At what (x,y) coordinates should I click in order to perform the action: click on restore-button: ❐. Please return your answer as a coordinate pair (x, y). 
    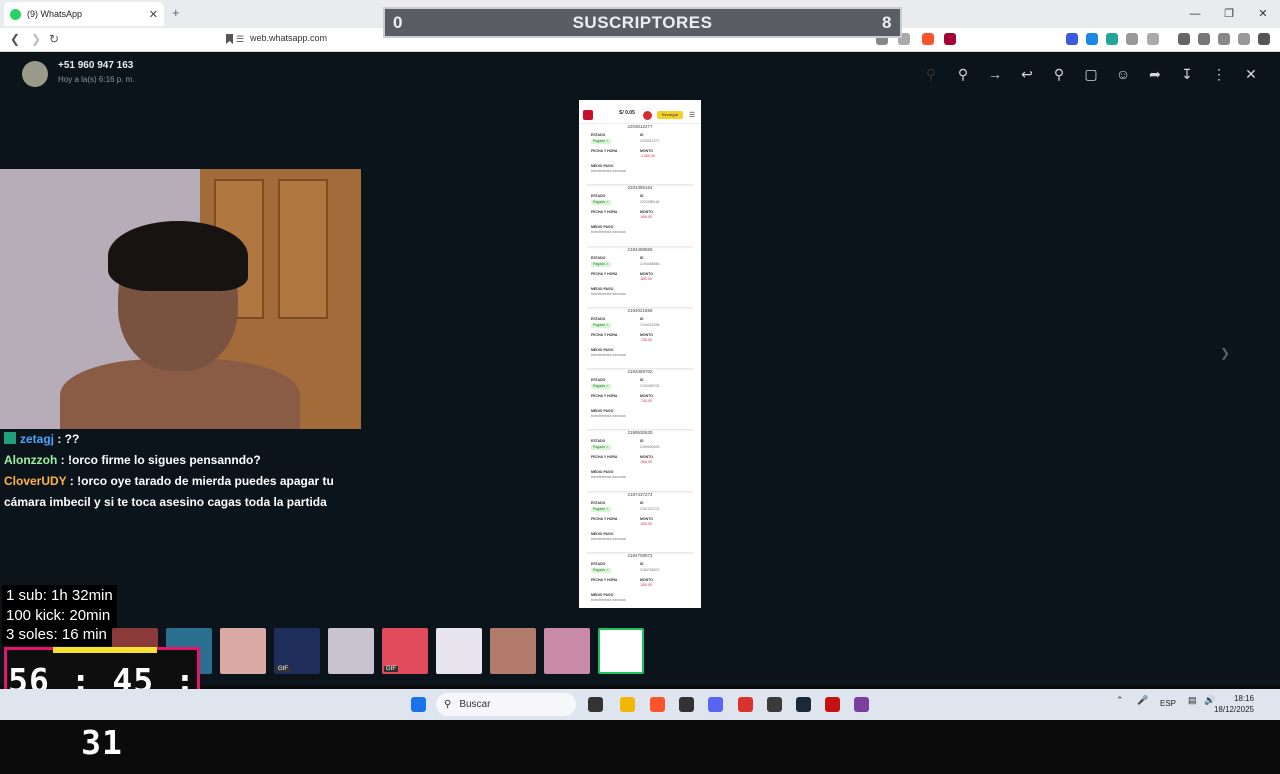
    Looking at the image, I should click on (1229, 14).